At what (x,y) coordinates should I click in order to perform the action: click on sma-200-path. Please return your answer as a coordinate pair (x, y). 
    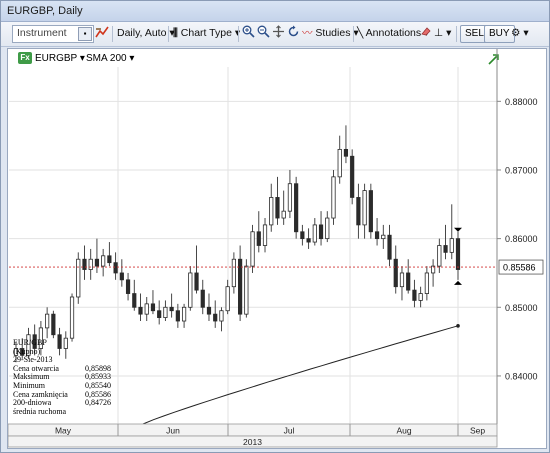
    Looking at the image, I should click on (300, 375).